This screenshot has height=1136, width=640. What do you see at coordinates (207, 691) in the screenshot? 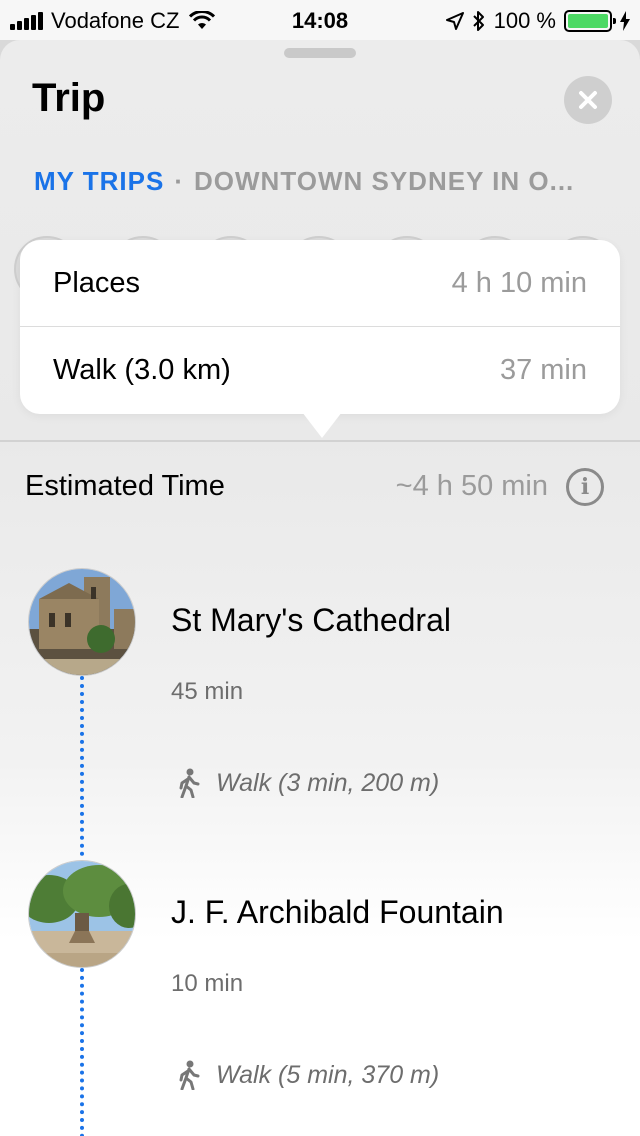
I see `stop-duration: 45 min` at bounding box center [207, 691].